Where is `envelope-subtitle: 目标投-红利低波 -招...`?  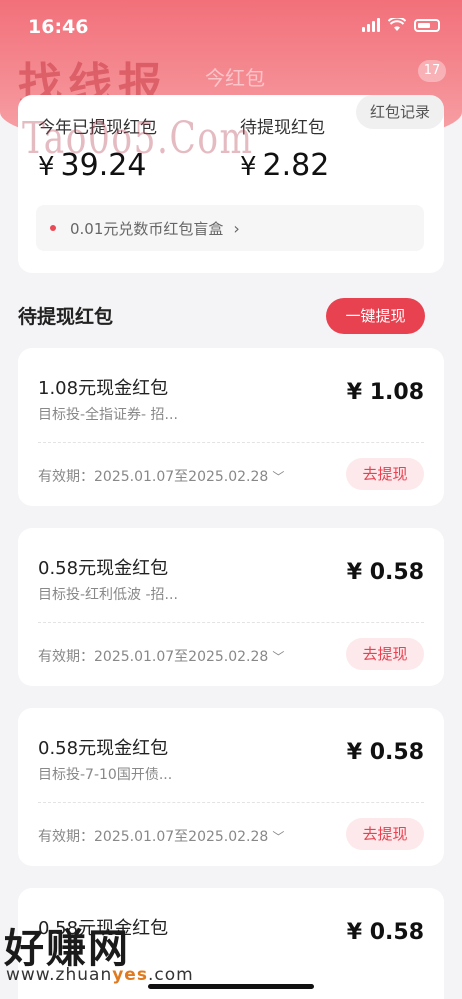
envelope-subtitle: 目标投-红利低波 -招... is located at coordinates (108, 595).